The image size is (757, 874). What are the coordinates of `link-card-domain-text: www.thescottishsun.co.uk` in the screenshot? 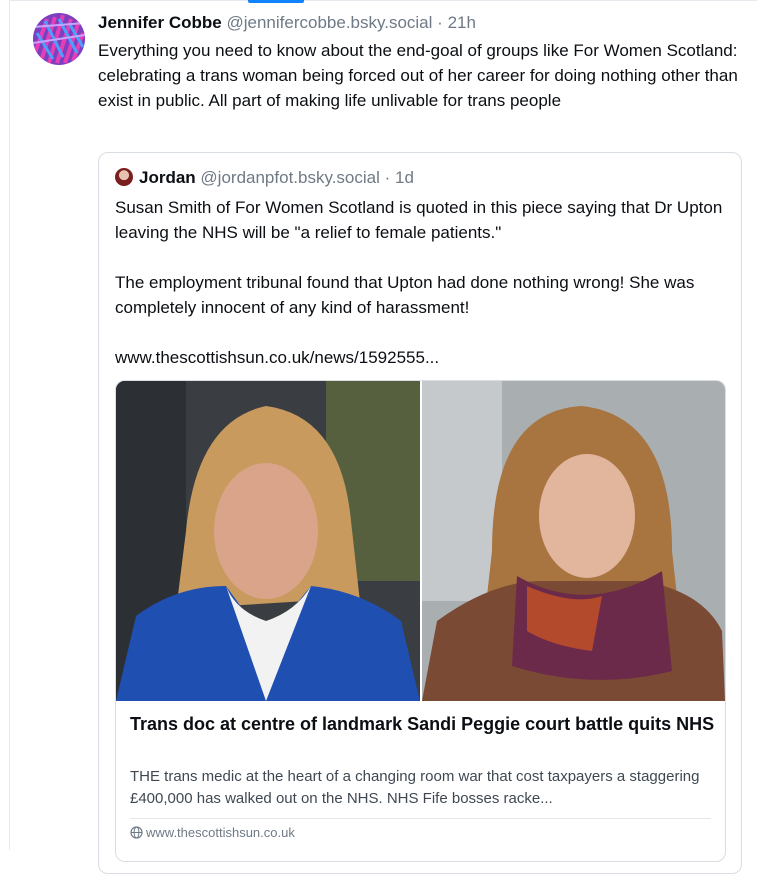 It's located at (220, 832).